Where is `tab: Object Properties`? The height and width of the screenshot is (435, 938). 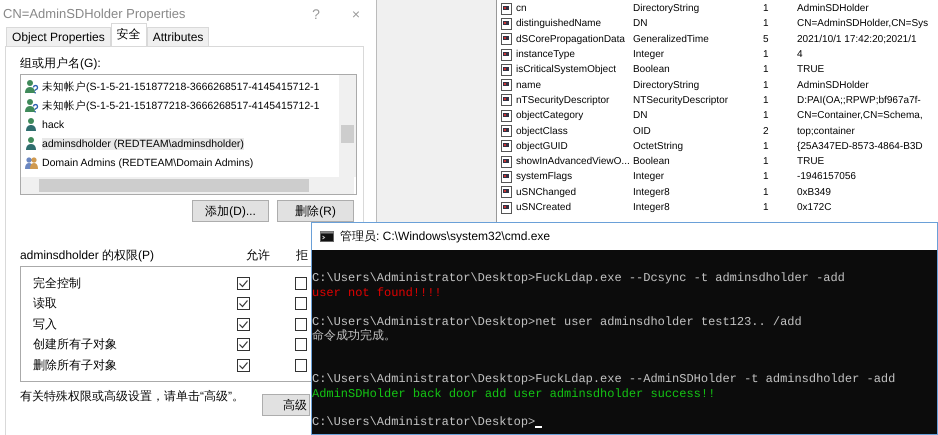 tab: Object Properties is located at coordinates (58, 36).